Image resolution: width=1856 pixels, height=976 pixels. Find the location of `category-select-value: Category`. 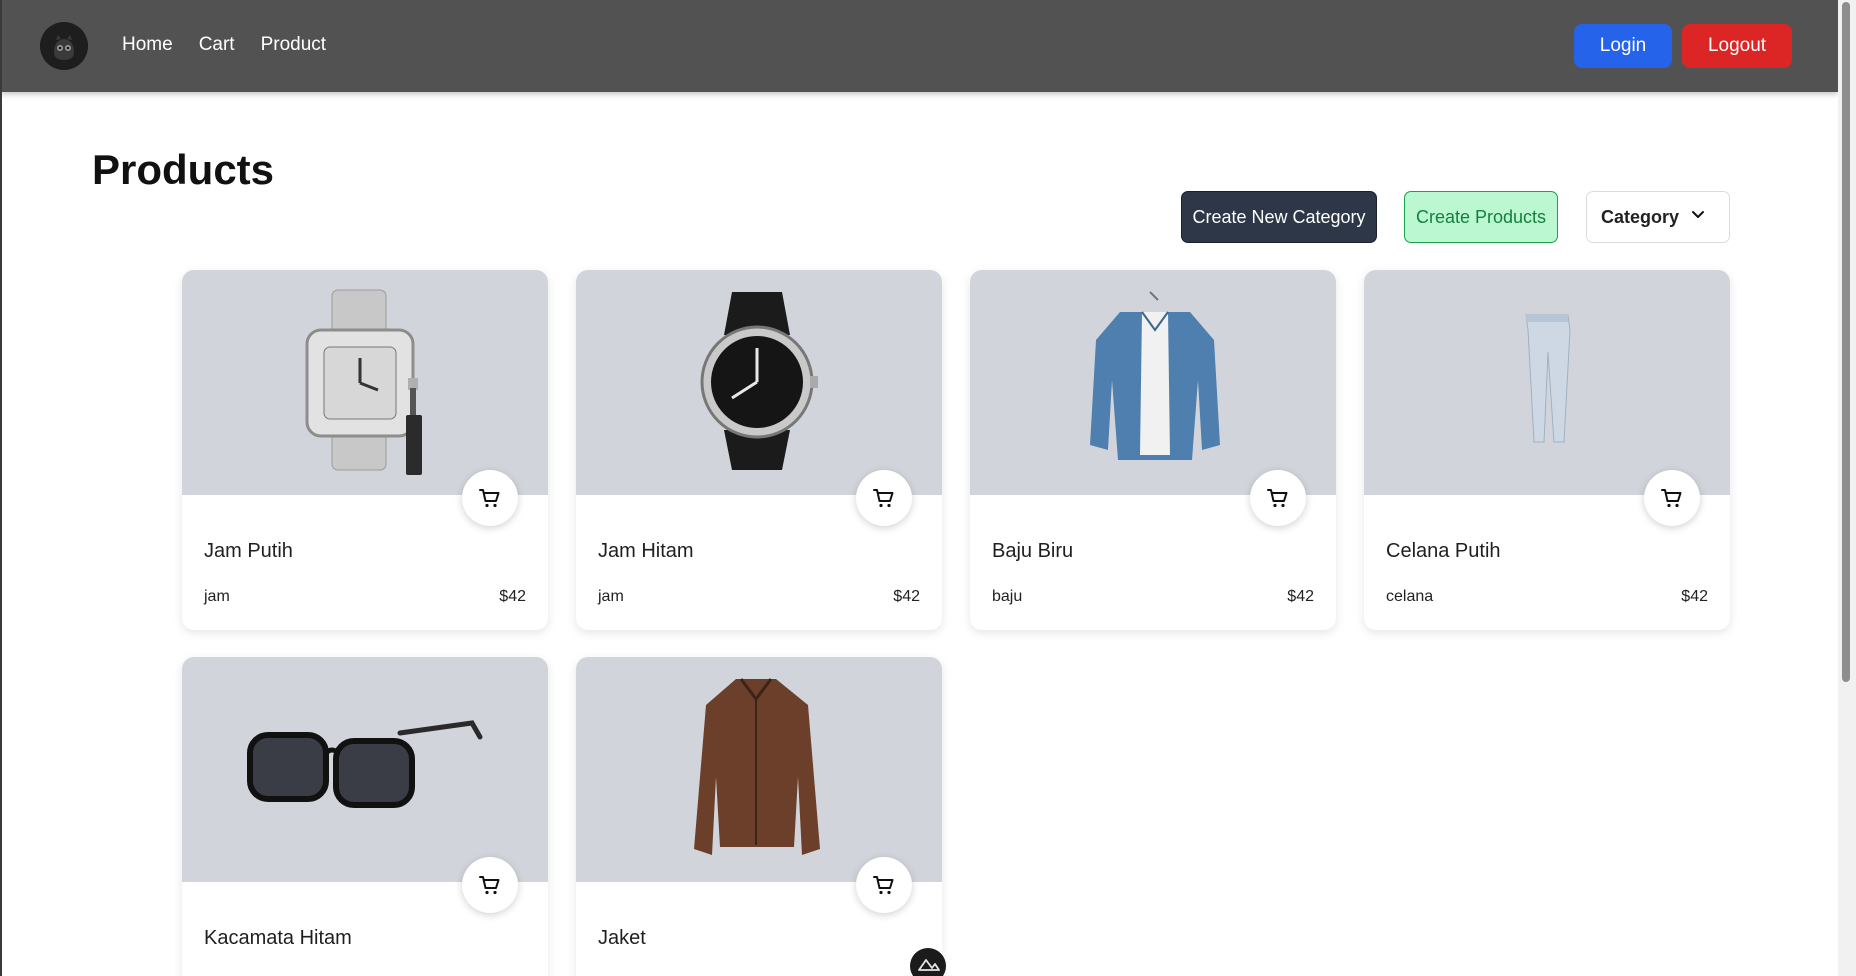

category-select-value: Category is located at coordinates (1640, 216).